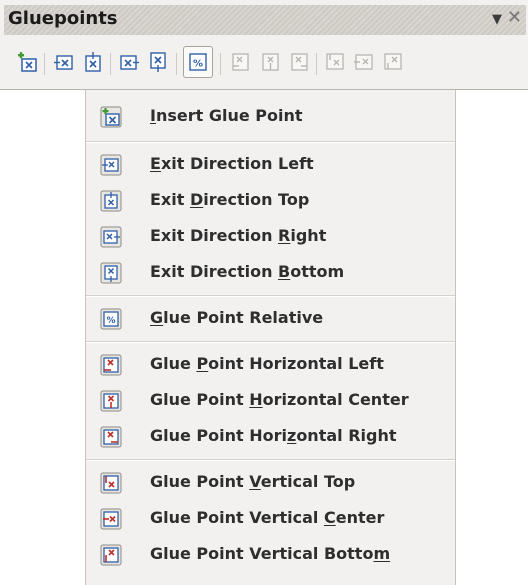 Image resolution: width=528 pixels, height=585 pixels. I want to click on mnemonic-letter: E, so click(155, 163).